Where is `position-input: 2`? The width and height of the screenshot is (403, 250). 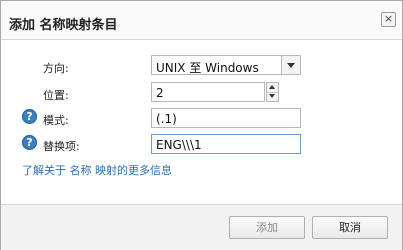
position-input: 2 is located at coordinates (208, 92).